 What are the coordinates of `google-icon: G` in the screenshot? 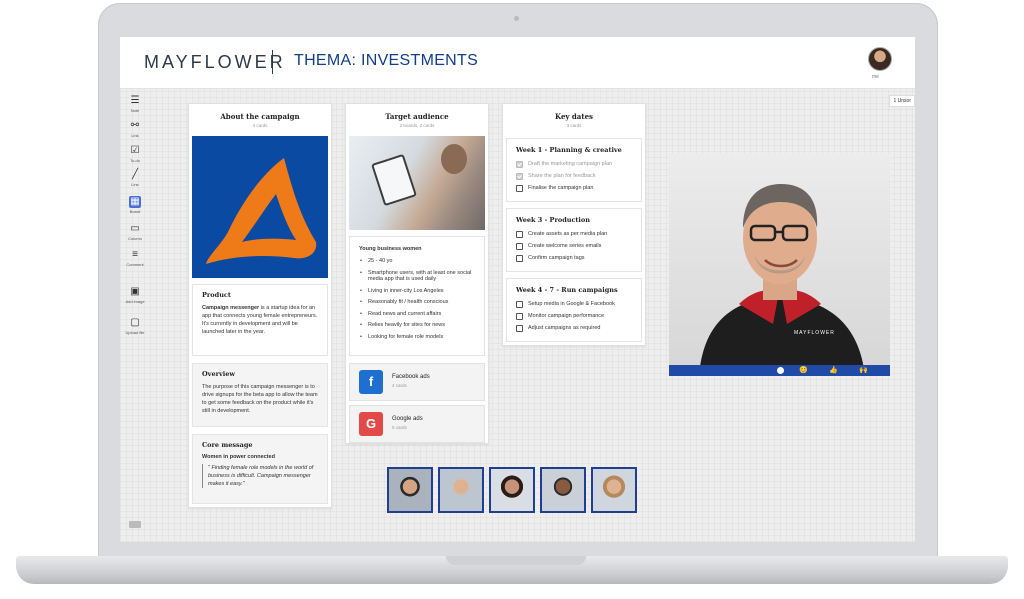 It's located at (371, 424).